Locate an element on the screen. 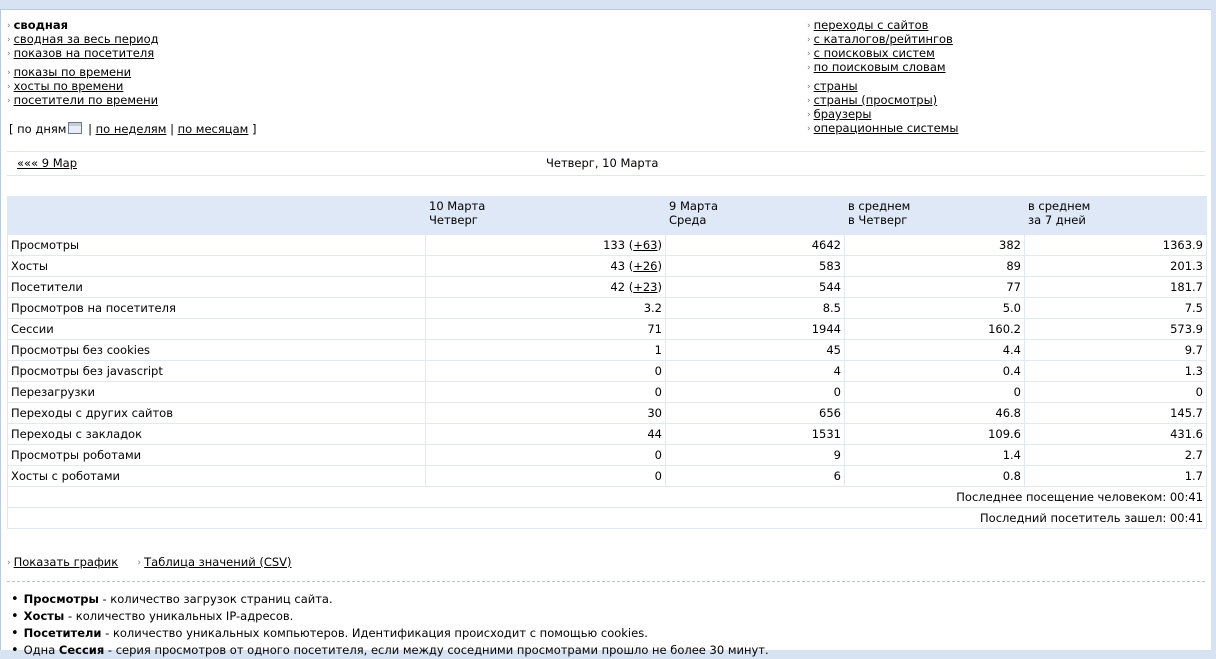 This screenshot has width=1216, height=659. header-avg-weekday: в среднем в Четверг is located at coordinates (934, 215).